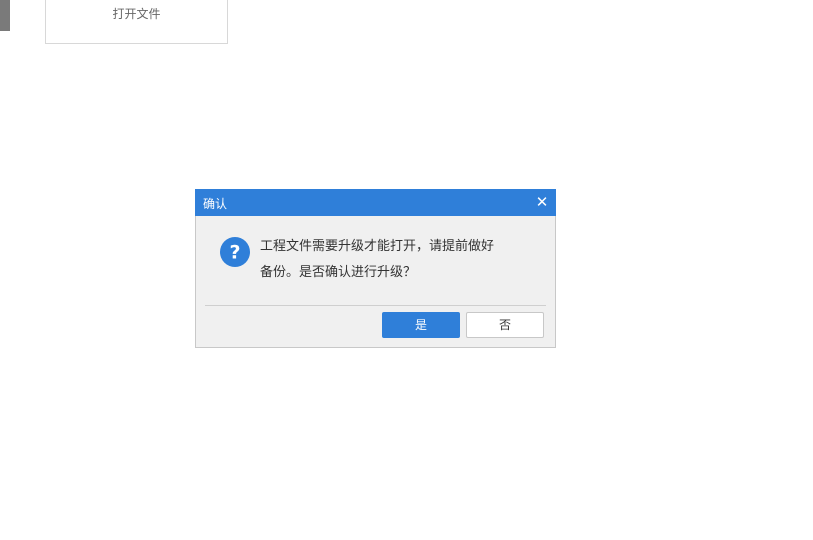  I want to click on open-file-label: 打开文件, so click(136, 14).